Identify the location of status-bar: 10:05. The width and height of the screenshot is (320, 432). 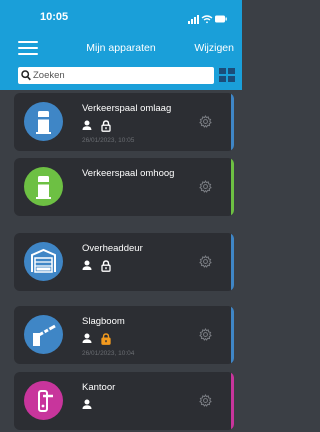
(121, 18).